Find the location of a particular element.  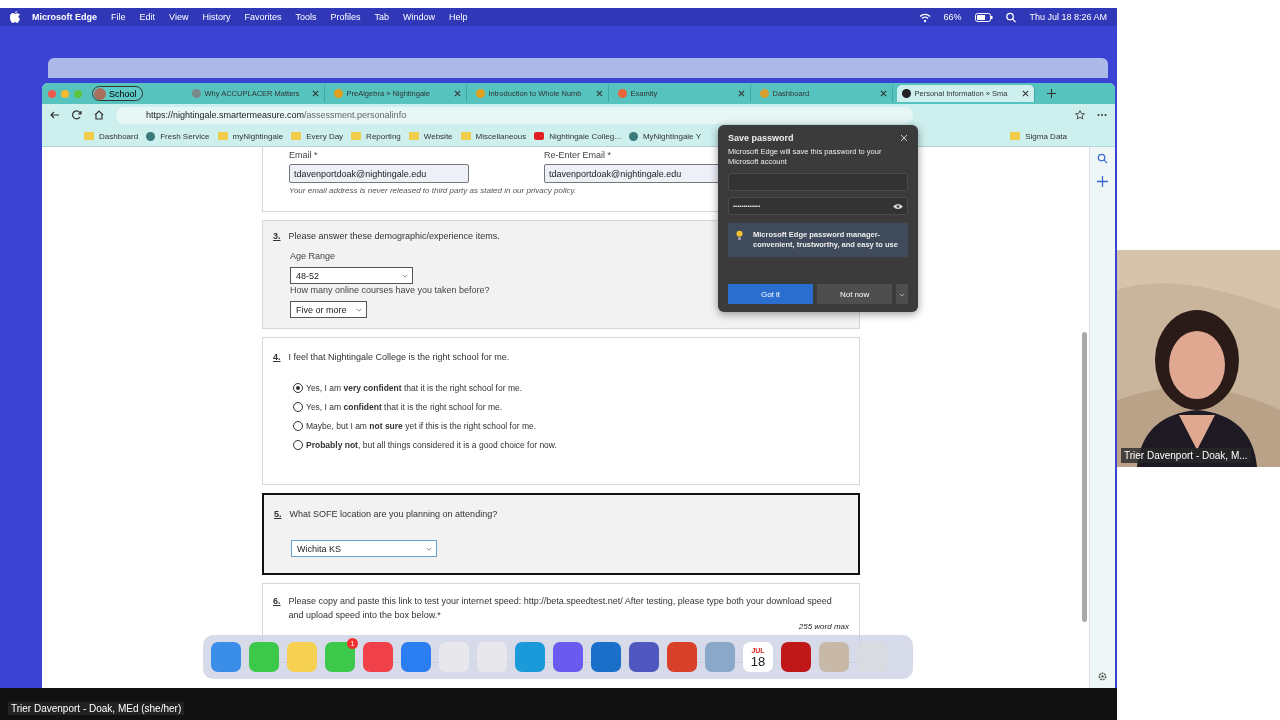

chevron-icon is located at coordinates (902, 294).